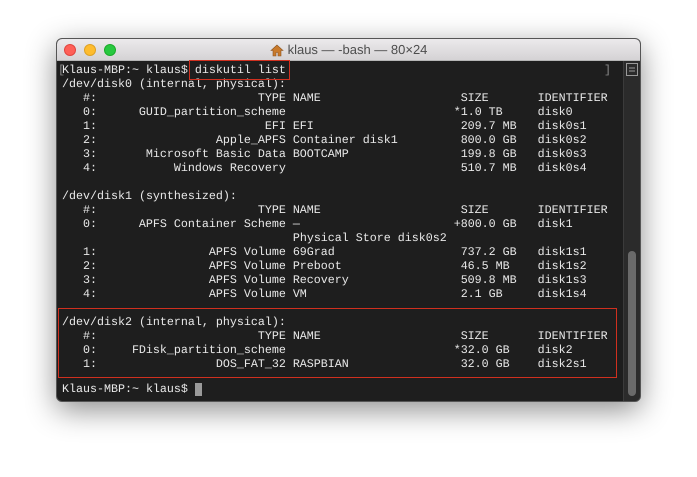  What do you see at coordinates (251, 364) in the screenshot?
I see `partition-type: DOS_FAT_32` at bounding box center [251, 364].